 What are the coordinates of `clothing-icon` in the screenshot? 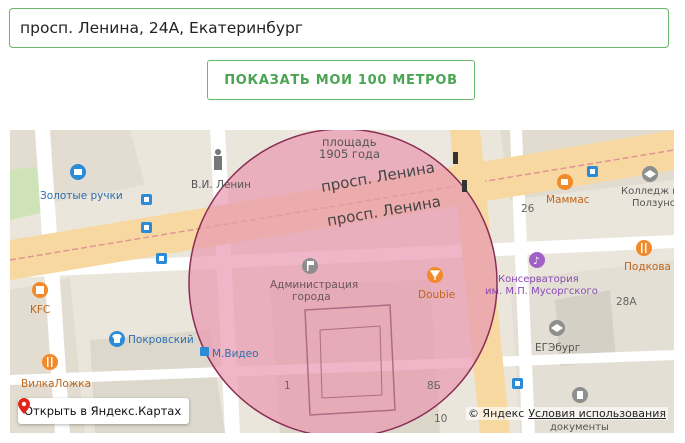 It's located at (117, 339).